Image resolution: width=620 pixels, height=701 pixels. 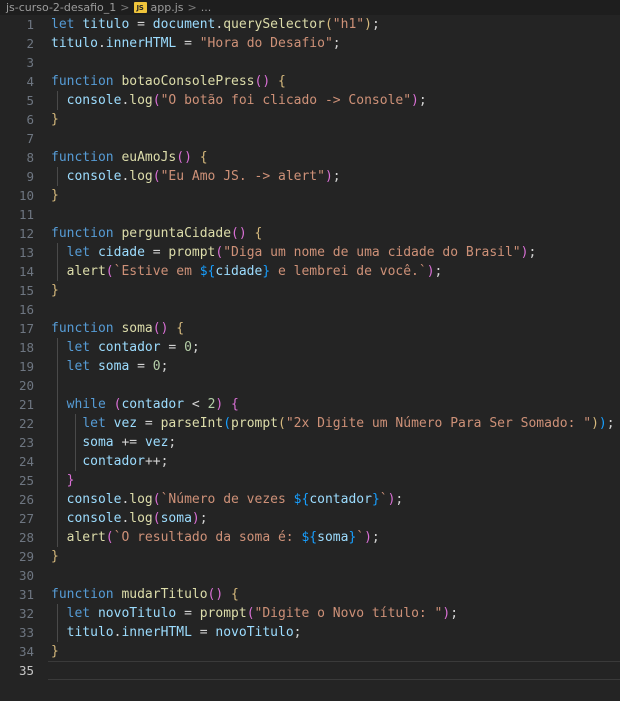 What do you see at coordinates (310, 556) in the screenshot?
I see `code-line: 29}` at bounding box center [310, 556].